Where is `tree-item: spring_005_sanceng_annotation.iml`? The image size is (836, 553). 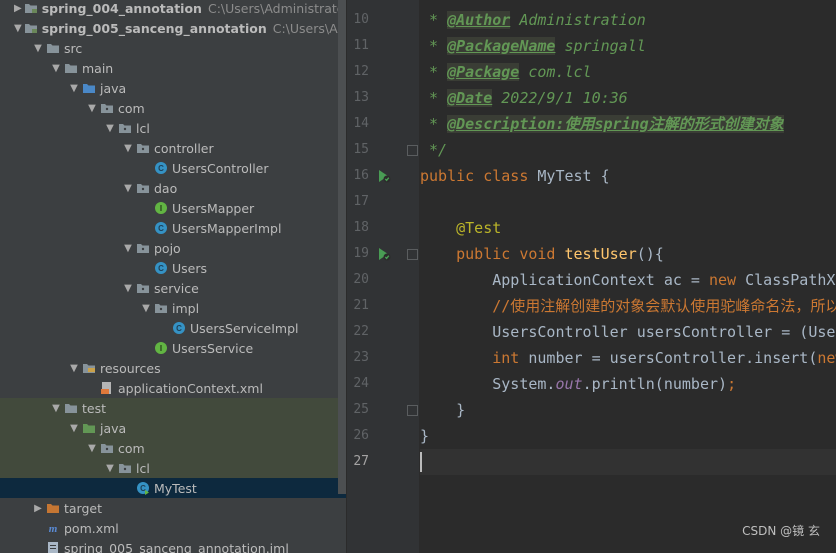
tree-item: spring_005_sanceng_annotation.iml is located at coordinates (173, 545).